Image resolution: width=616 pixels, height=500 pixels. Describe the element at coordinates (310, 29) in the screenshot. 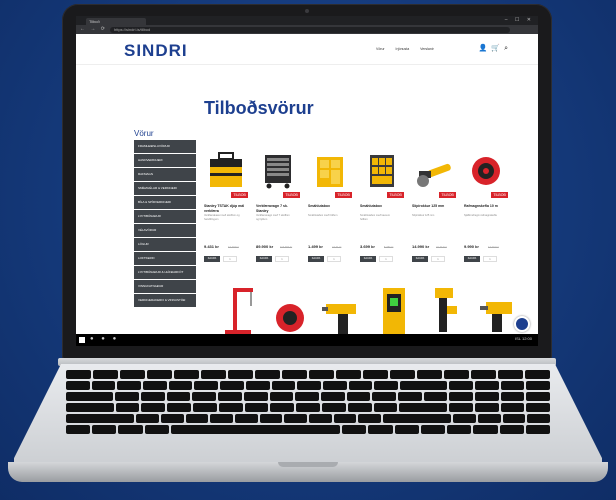

I see `address-bar: https://sindri.is/tilbod` at that location.